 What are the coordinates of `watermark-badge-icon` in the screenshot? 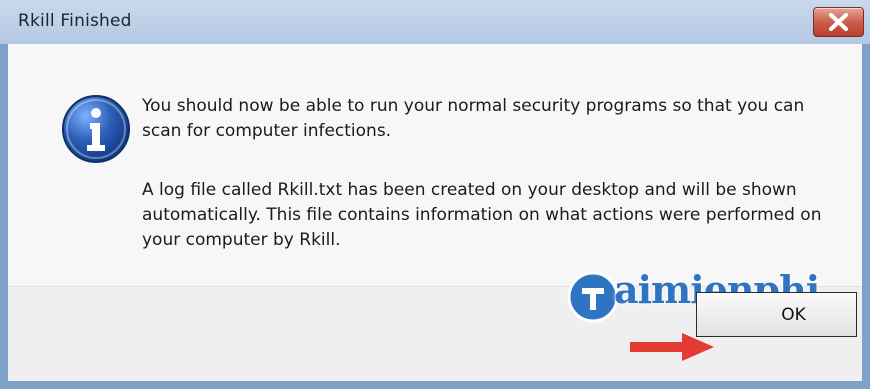 It's located at (593, 297).